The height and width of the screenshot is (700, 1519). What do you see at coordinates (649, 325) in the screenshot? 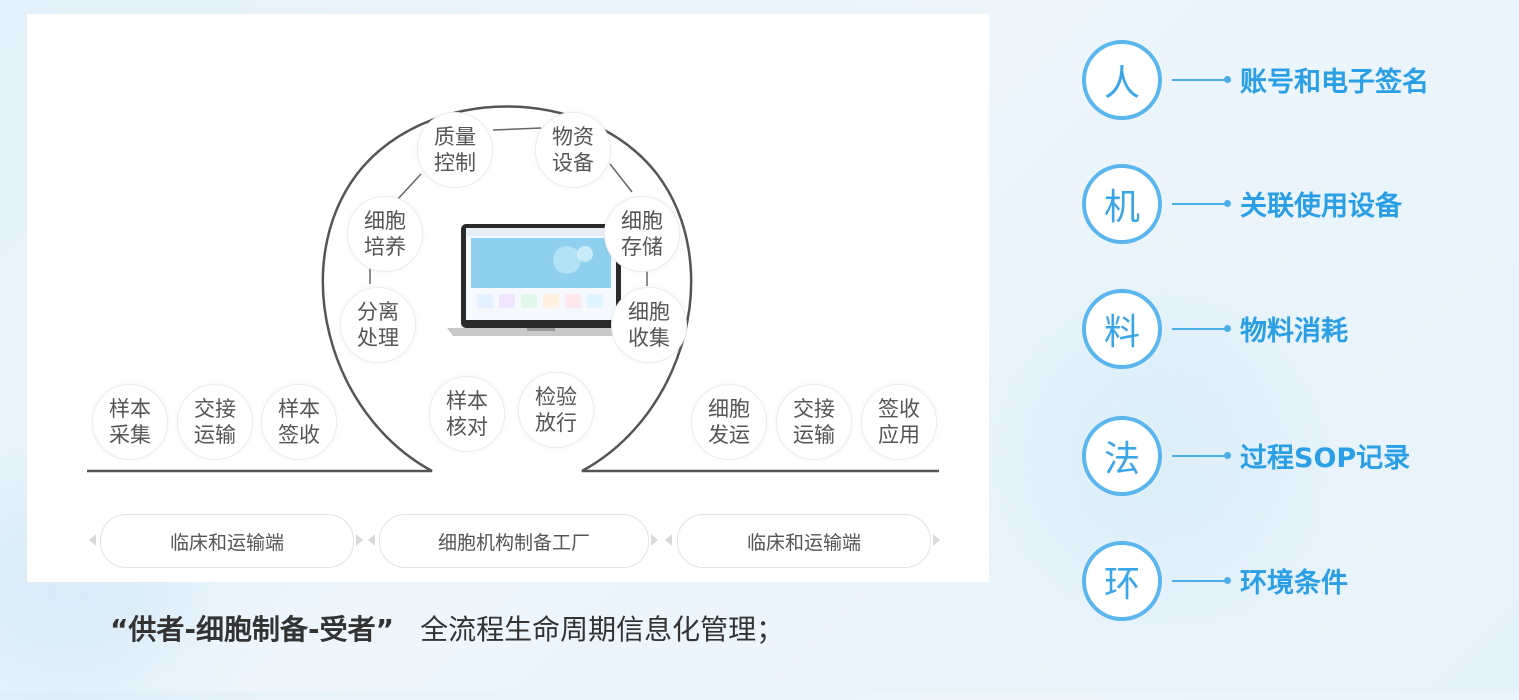
I see `node-cell-harvest: 细胞收集` at bounding box center [649, 325].